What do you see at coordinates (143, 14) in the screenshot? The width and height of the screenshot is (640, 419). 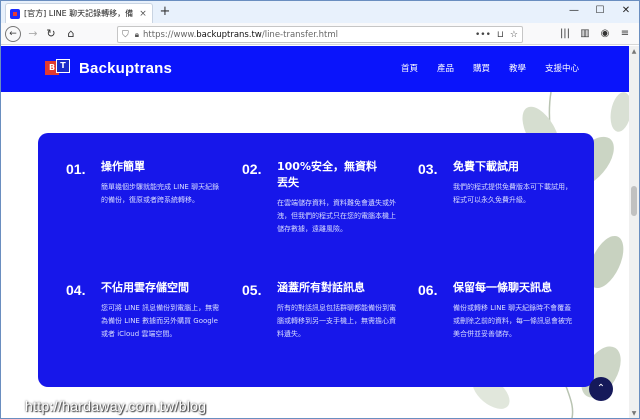 I see `close-tab-icon: ×` at bounding box center [143, 14].